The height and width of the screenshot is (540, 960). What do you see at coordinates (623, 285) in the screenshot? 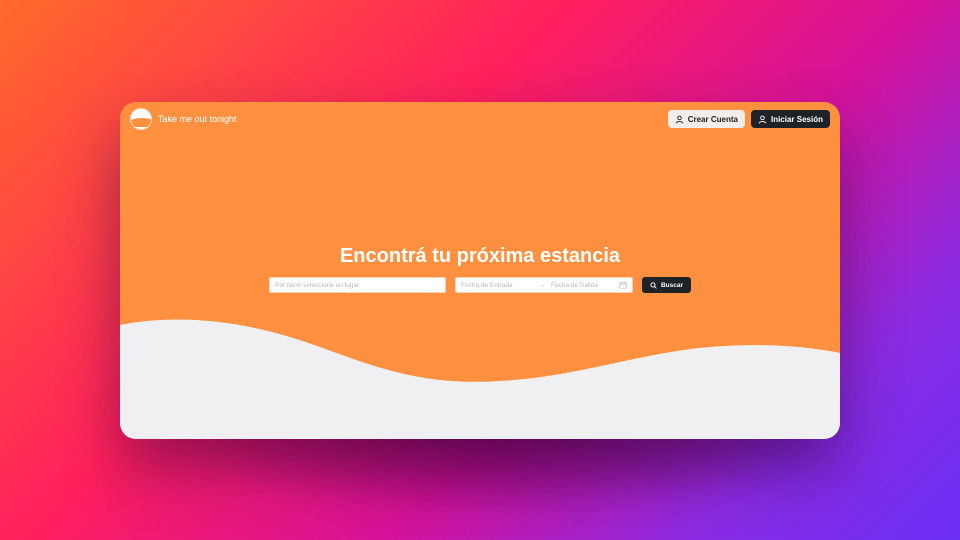
I see `calendar-icon` at bounding box center [623, 285].